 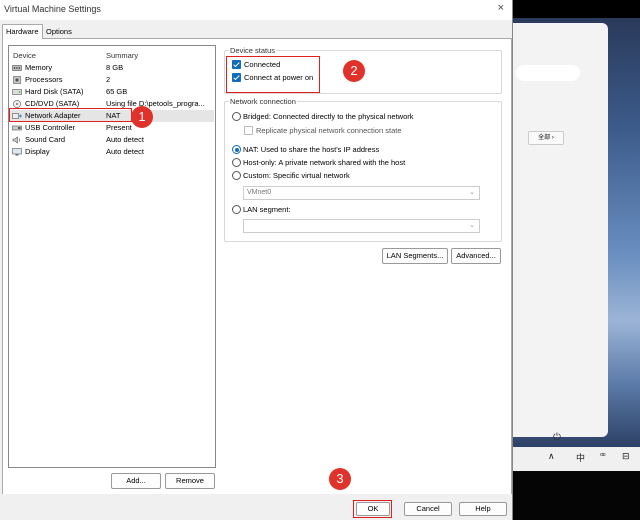 I want to click on start-menu-panel: 全部 › ⏻, so click(x=560, y=233).